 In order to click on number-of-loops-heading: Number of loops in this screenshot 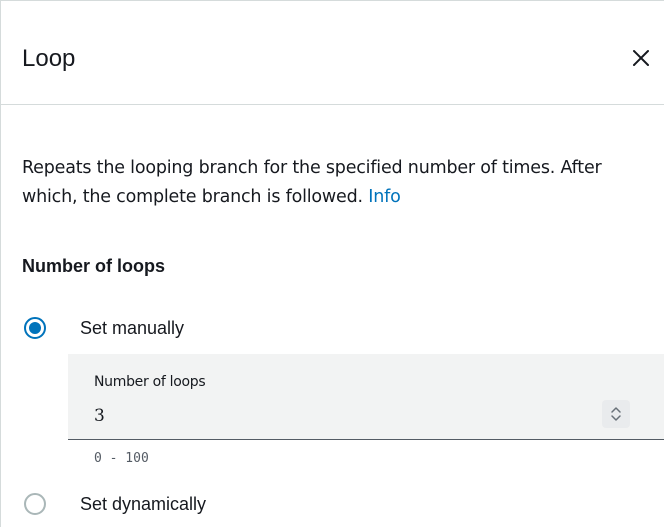, I will do `click(93, 266)`.